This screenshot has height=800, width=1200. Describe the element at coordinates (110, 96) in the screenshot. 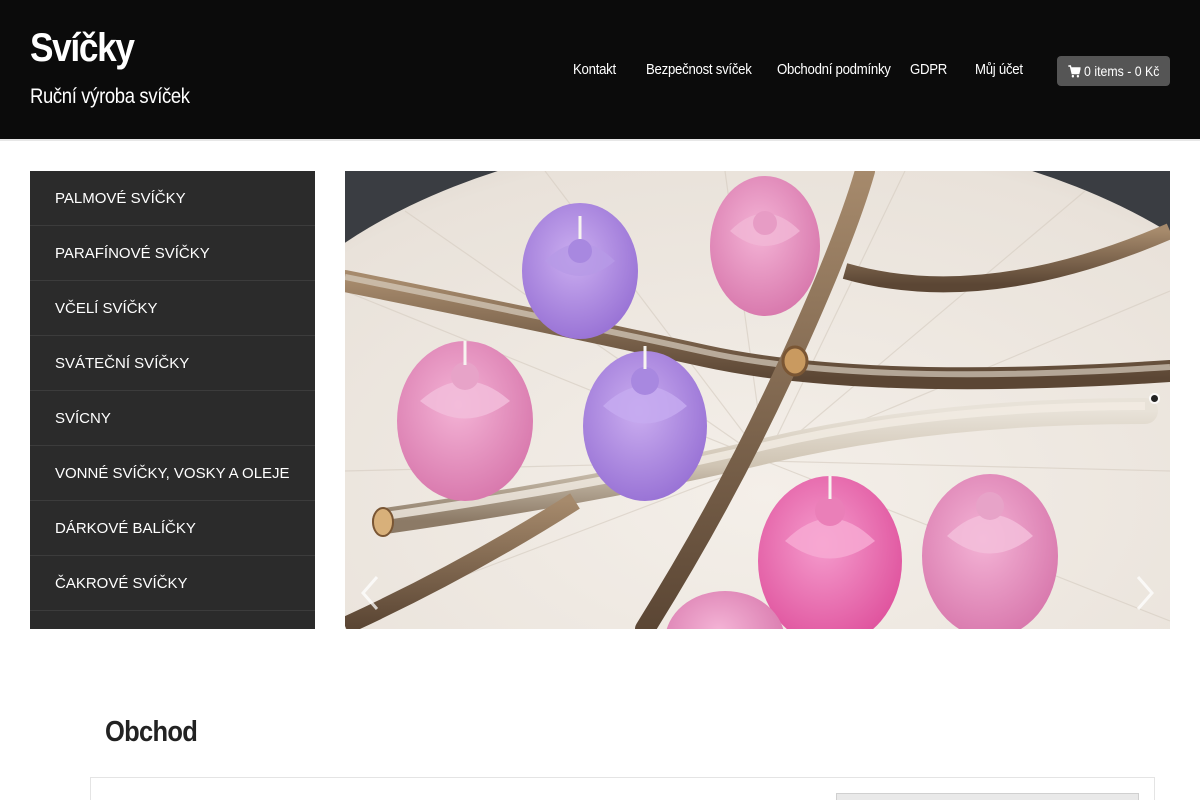

I see `site-tagline: Ruční výroba svíček` at that location.